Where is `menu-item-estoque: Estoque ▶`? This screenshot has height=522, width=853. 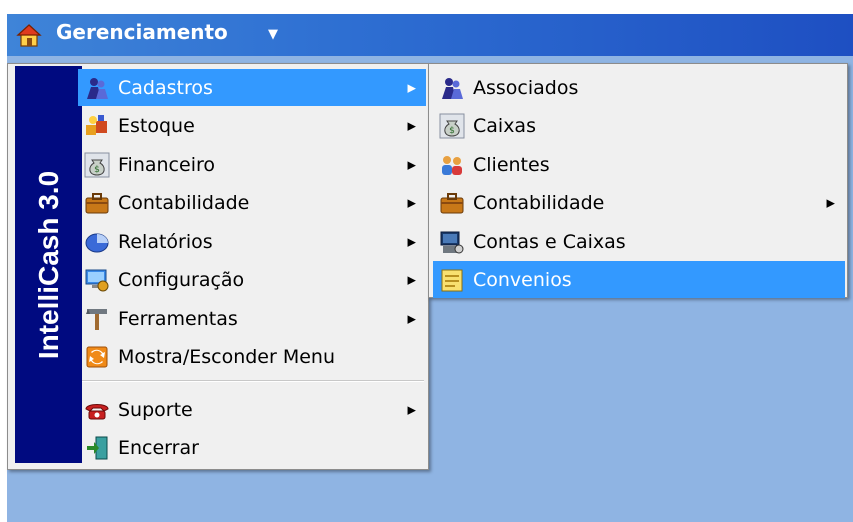 menu-item-estoque: Estoque ▶ is located at coordinates (252, 125).